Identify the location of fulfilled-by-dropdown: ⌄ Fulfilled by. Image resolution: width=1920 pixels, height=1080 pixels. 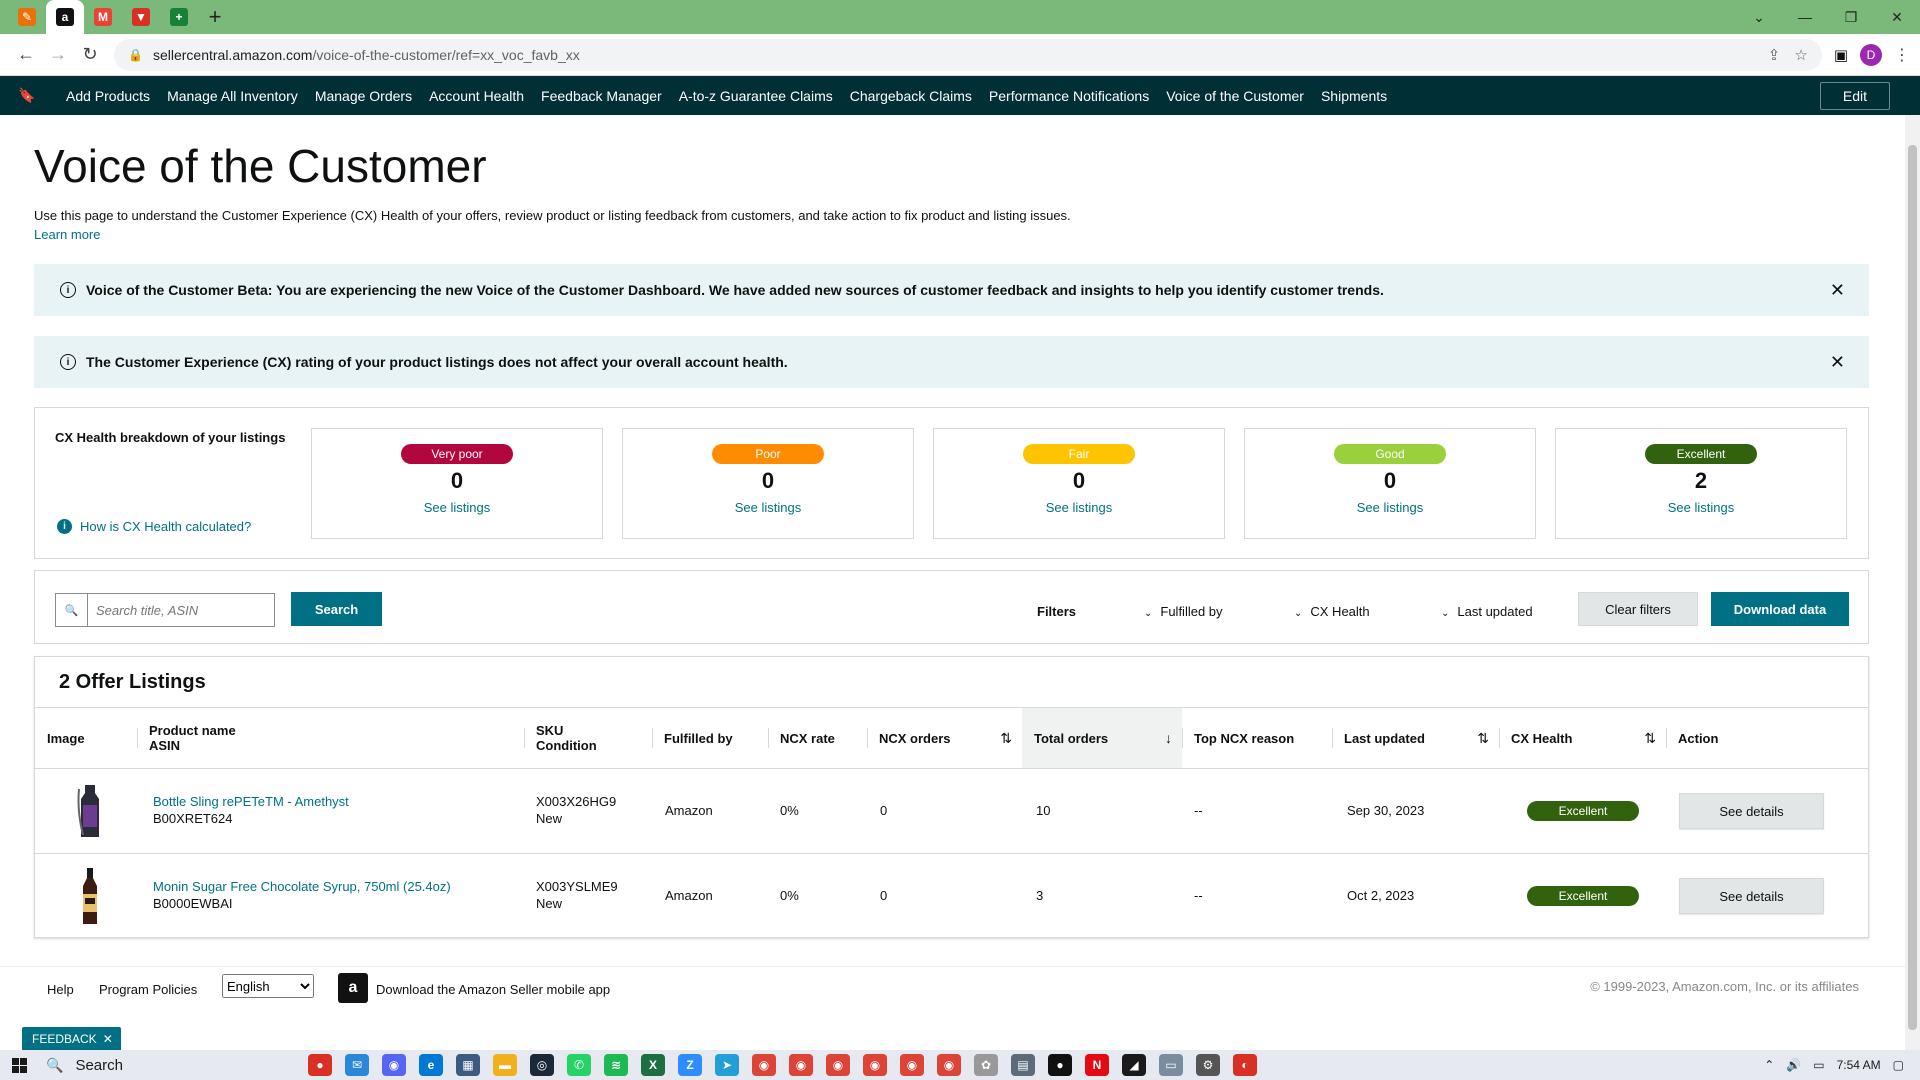
(1183, 611).